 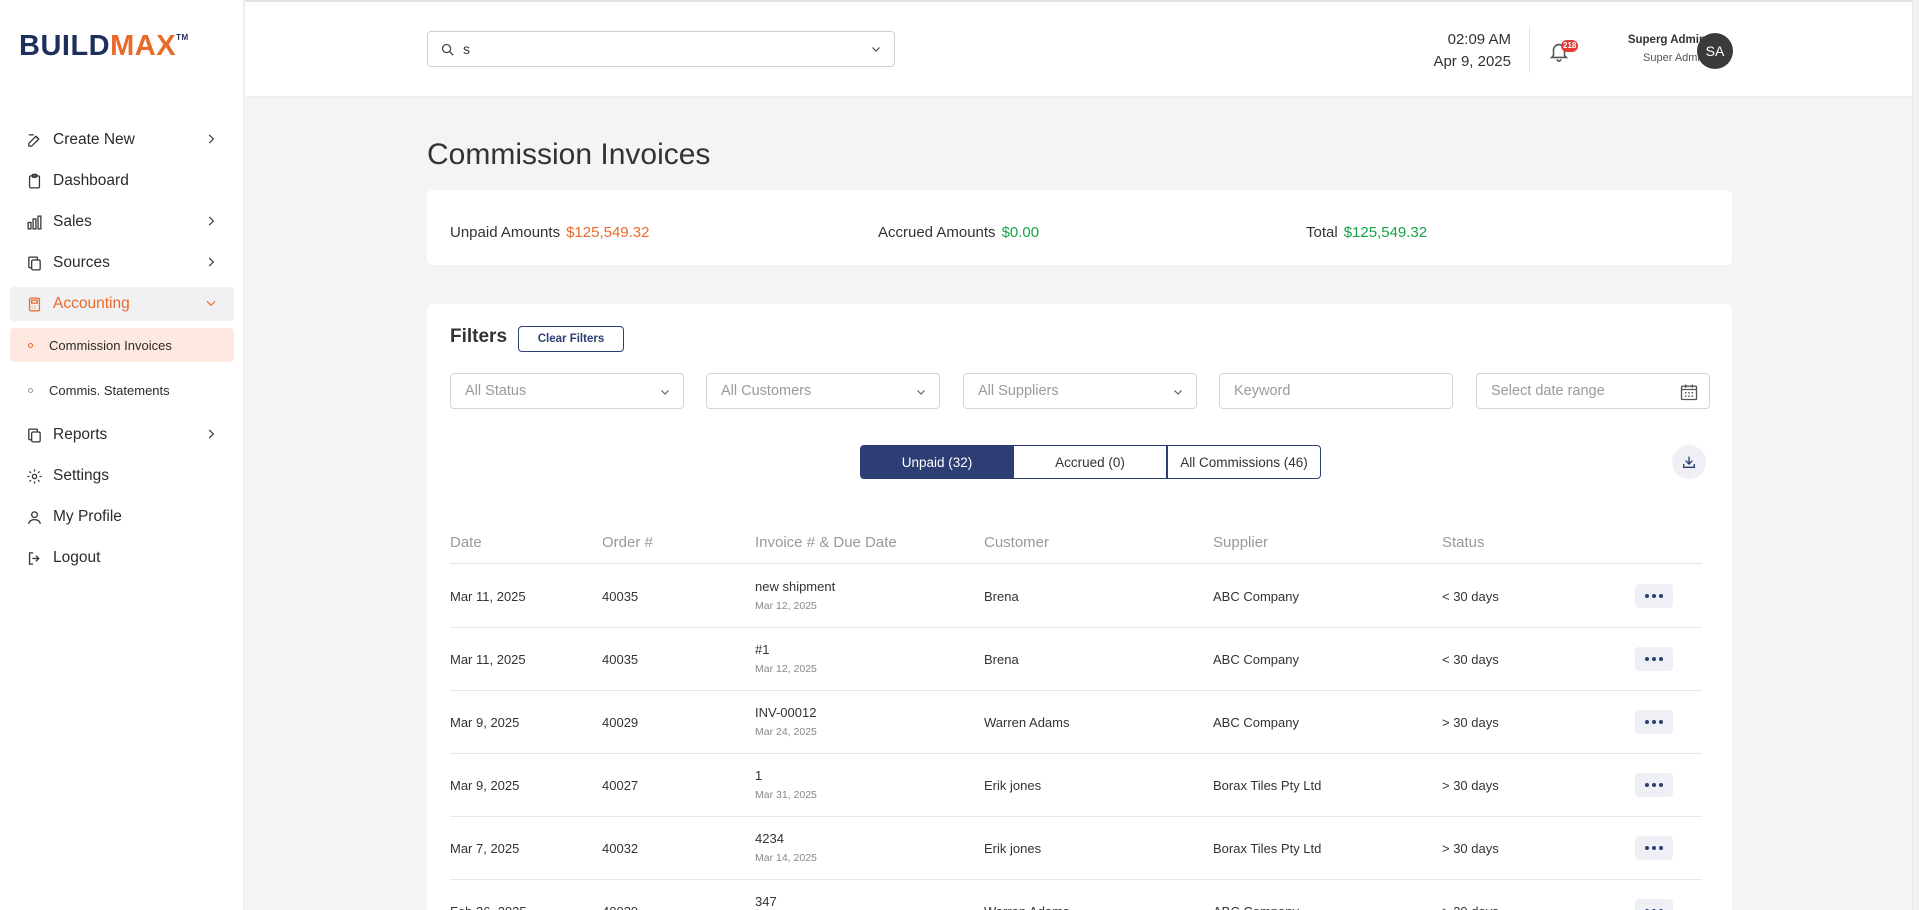 What do you see at coordinates (1001, 596) in the screenshot?
I see `cell-customer: Brena` at bounding box center [1001, 596].